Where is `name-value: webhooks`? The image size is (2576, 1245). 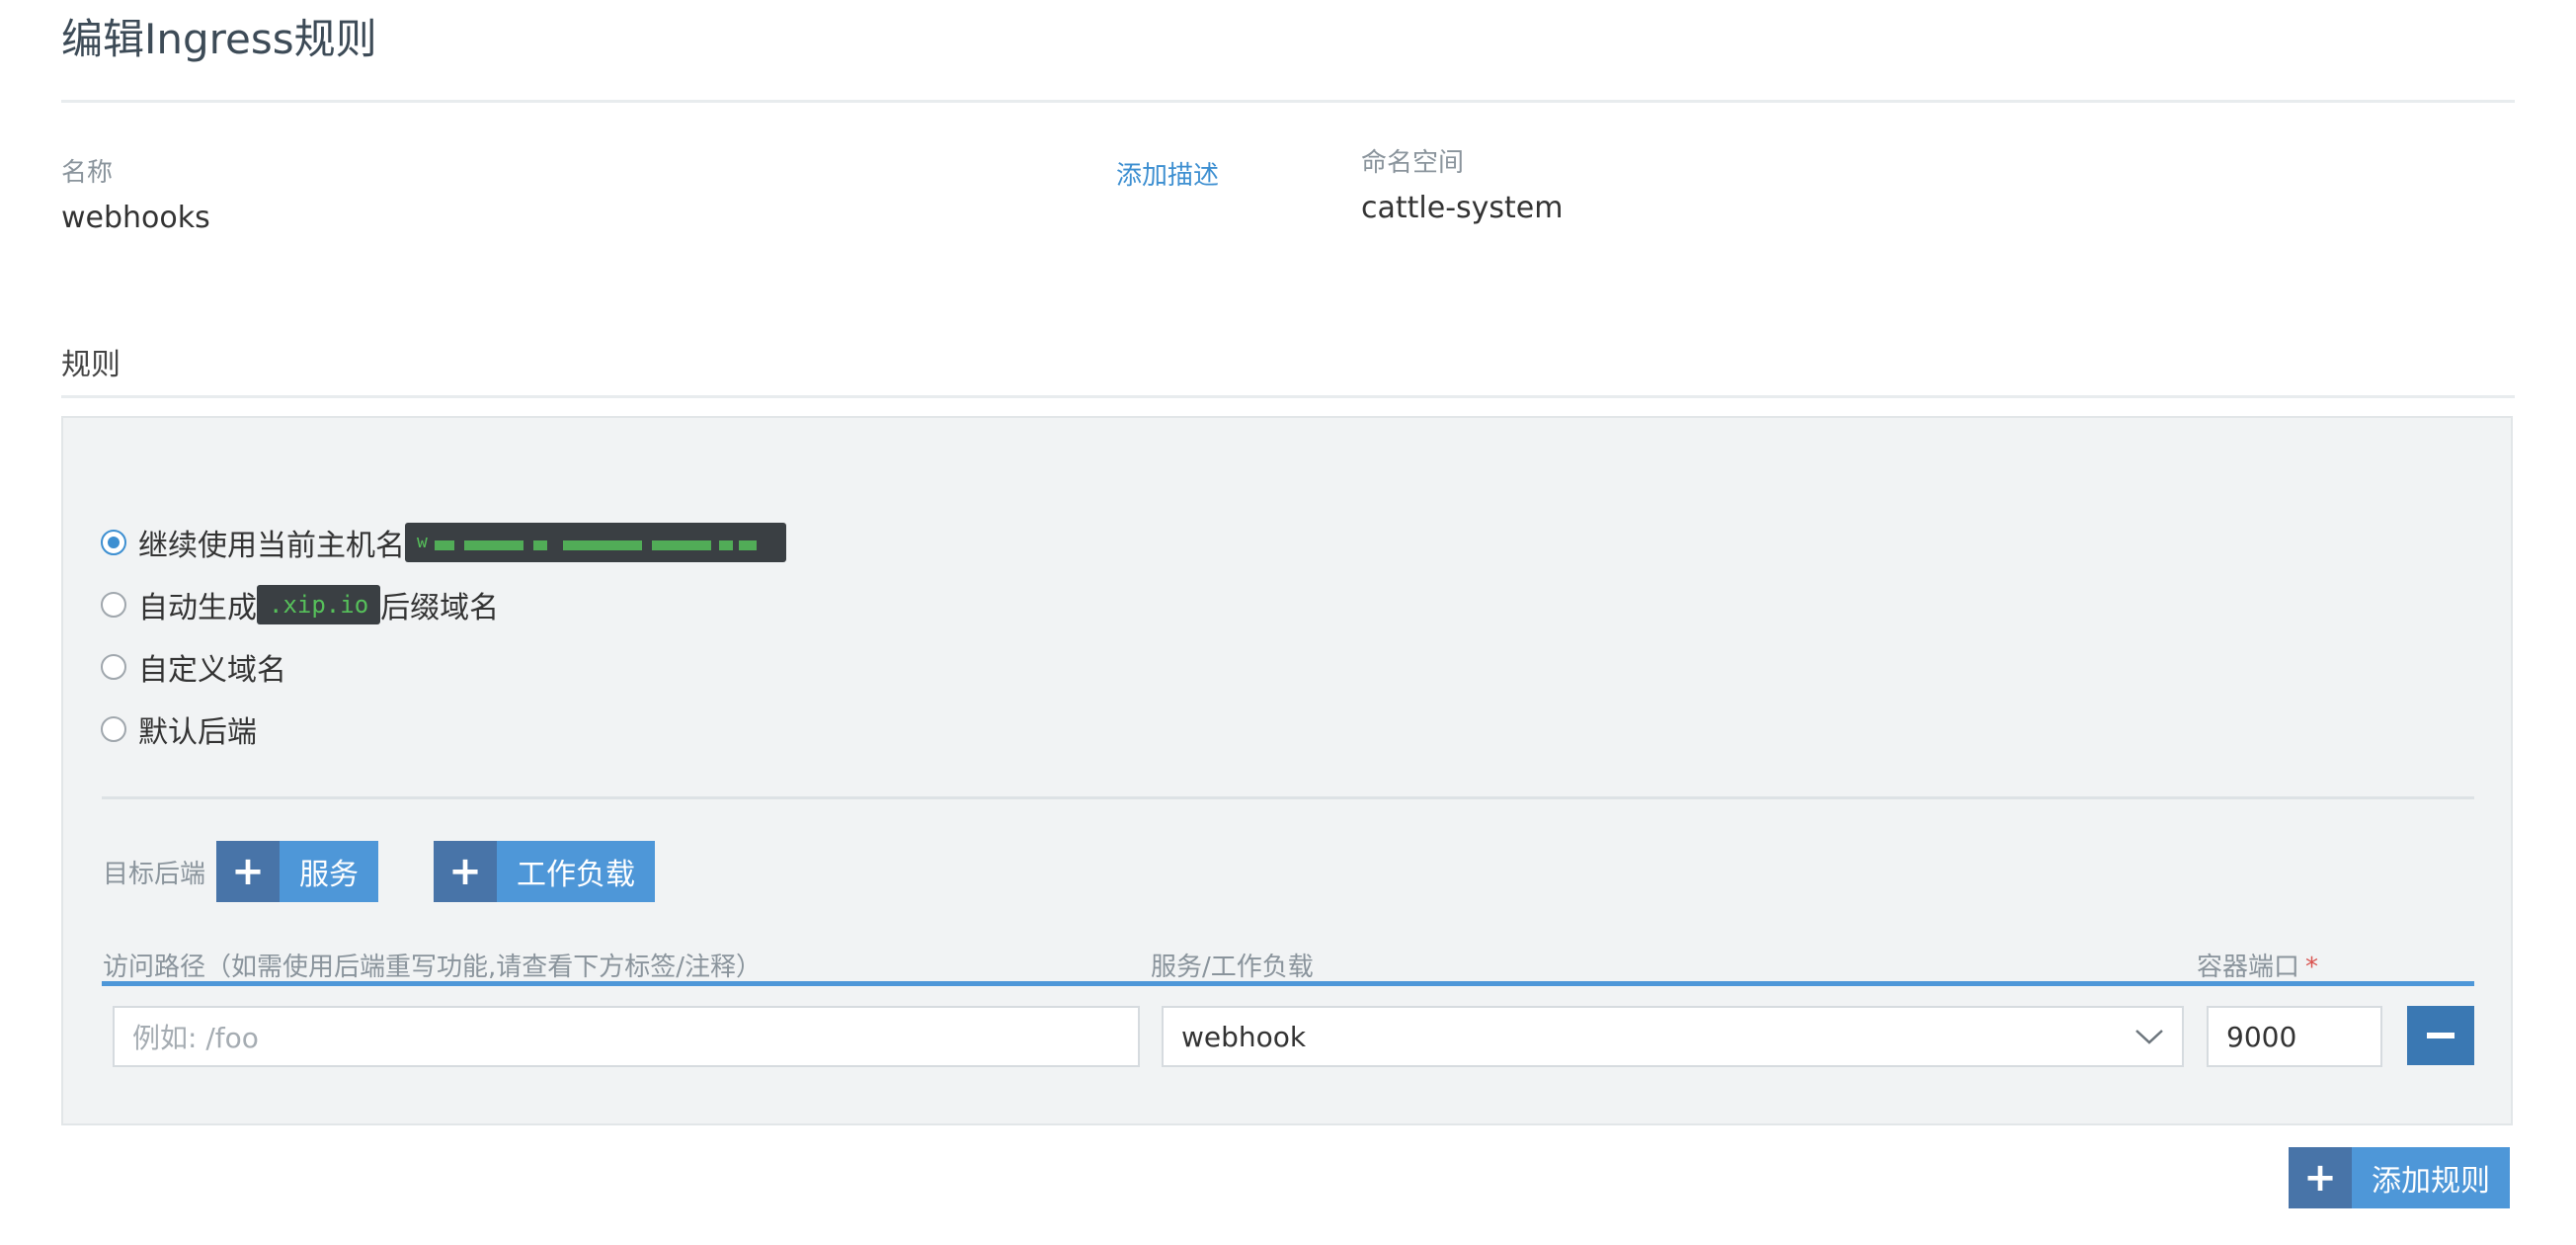 name-value: webhooks is located at coordinates (135, 218).